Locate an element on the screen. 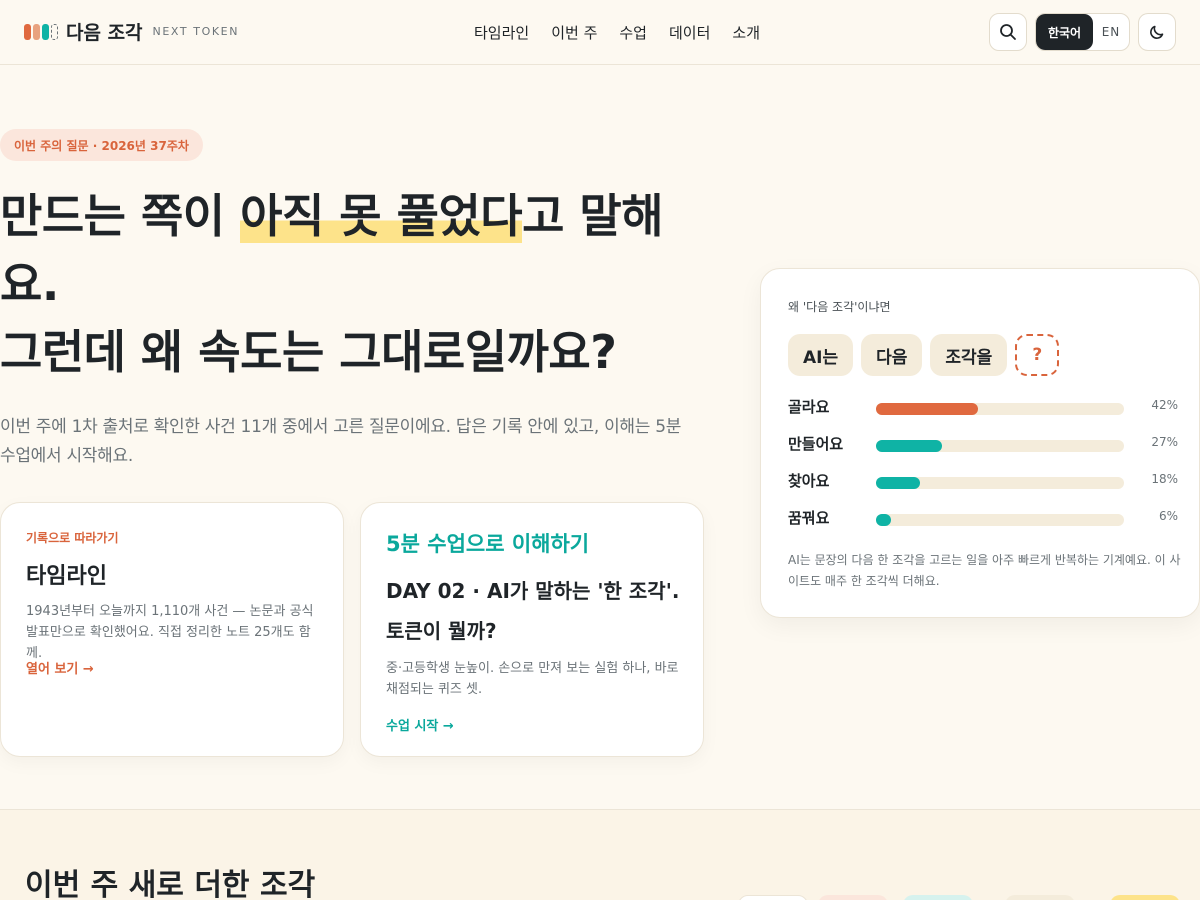 Image resolution: width=1200 pixels, height=900 pixels. moon-icon is located at coordinates (1157, 32).